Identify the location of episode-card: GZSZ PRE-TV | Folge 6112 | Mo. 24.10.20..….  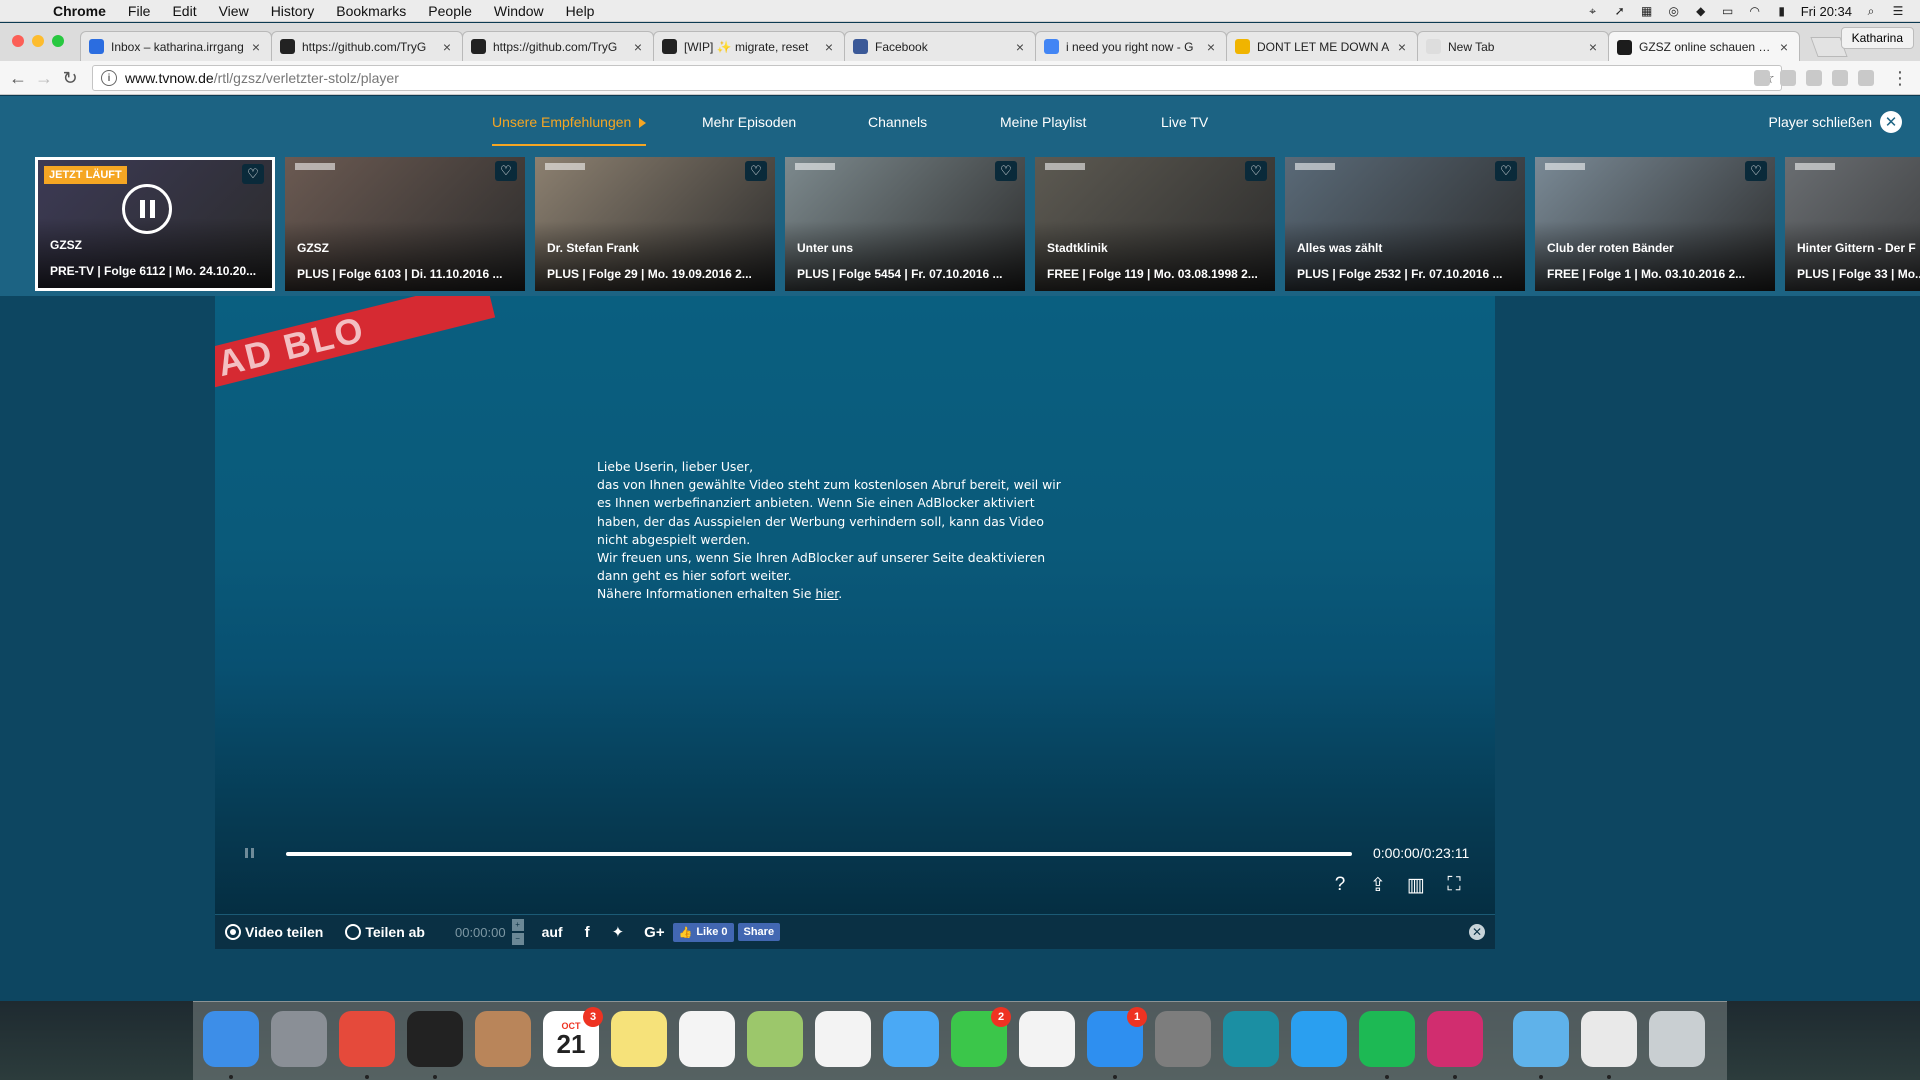
(155, 224).